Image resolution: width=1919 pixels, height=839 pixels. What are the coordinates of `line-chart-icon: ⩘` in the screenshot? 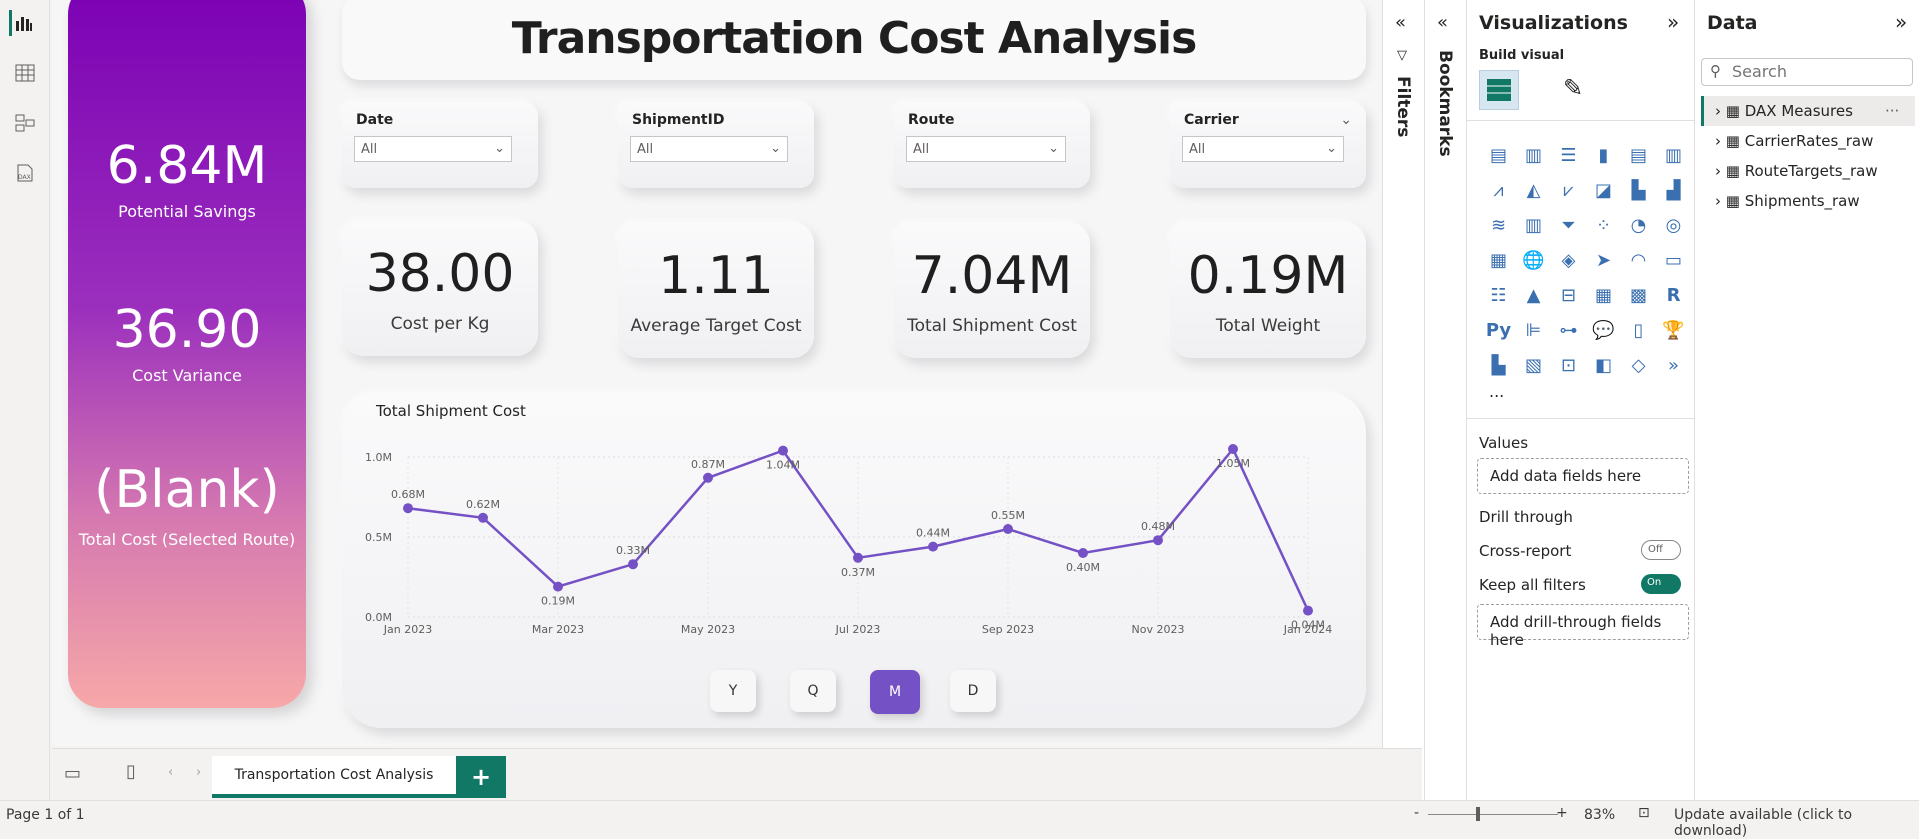 It's located at (1498, 190).